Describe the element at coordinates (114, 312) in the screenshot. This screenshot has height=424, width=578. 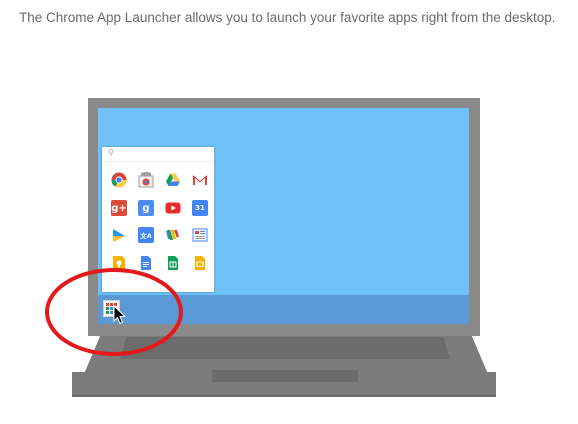
I see `highlight-circle` at that location.